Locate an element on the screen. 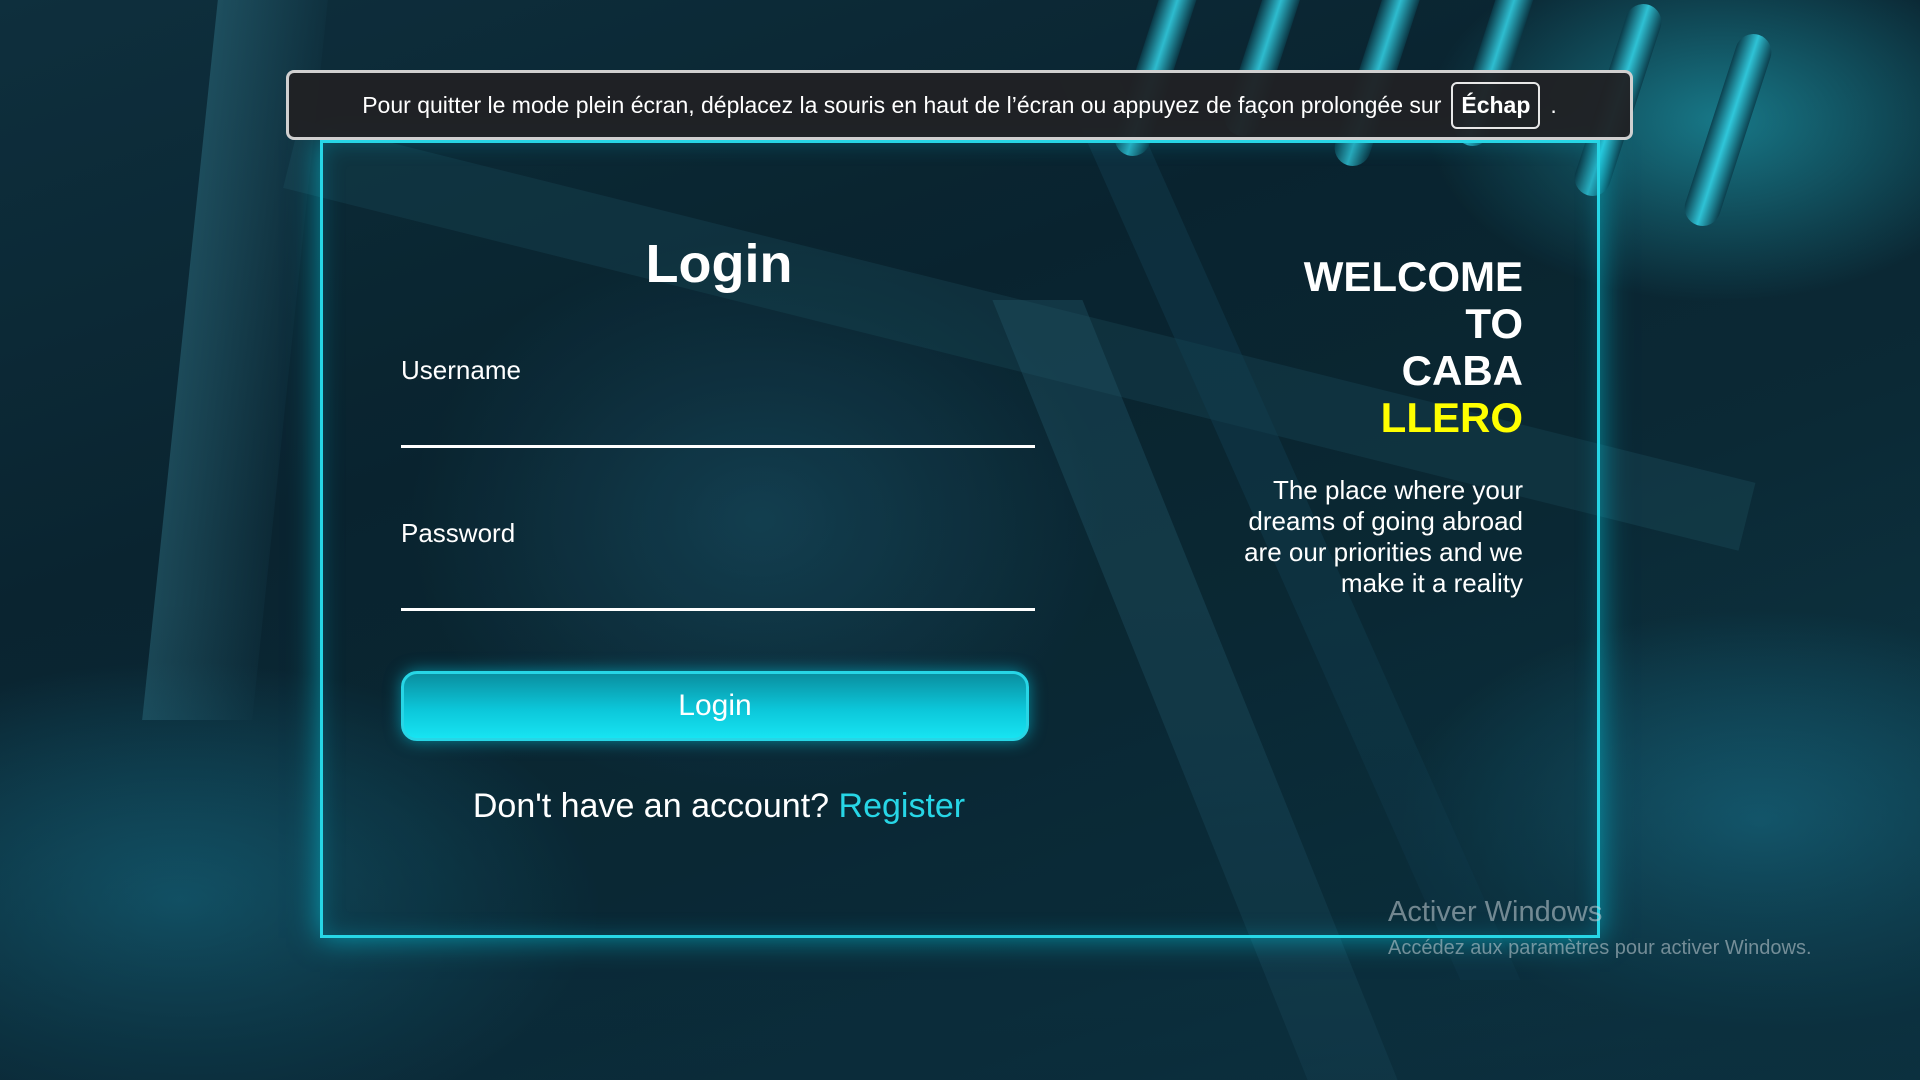 Image resolution: width=1920 pixels, height=1080 pixels. welcome-heading-accent: LLERO is located at coordinates (1451, 417).